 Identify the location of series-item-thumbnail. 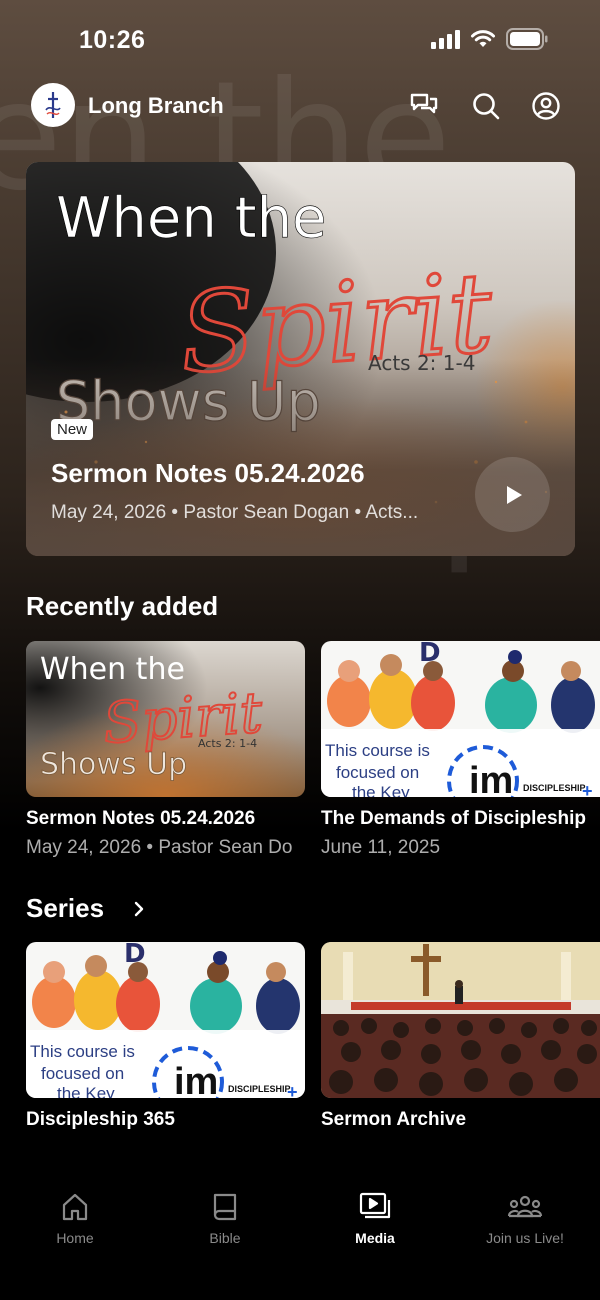
(460, 1020).